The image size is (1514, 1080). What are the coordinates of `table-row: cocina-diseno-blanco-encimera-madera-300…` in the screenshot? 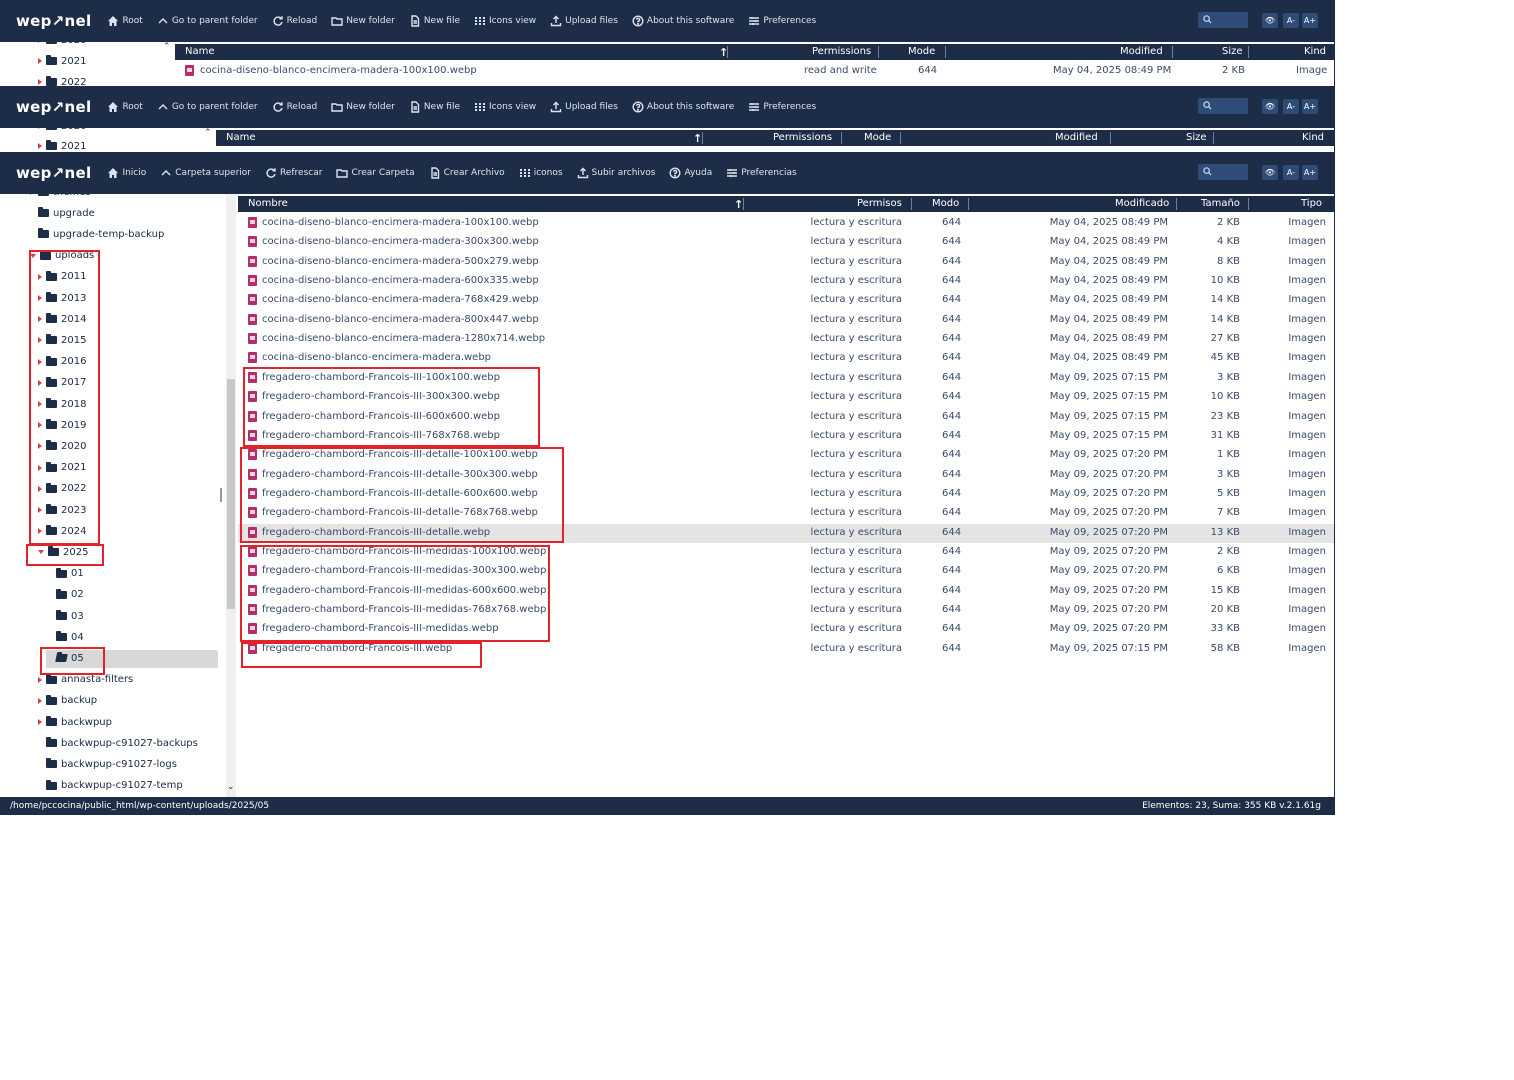 It's located at (786, 242).